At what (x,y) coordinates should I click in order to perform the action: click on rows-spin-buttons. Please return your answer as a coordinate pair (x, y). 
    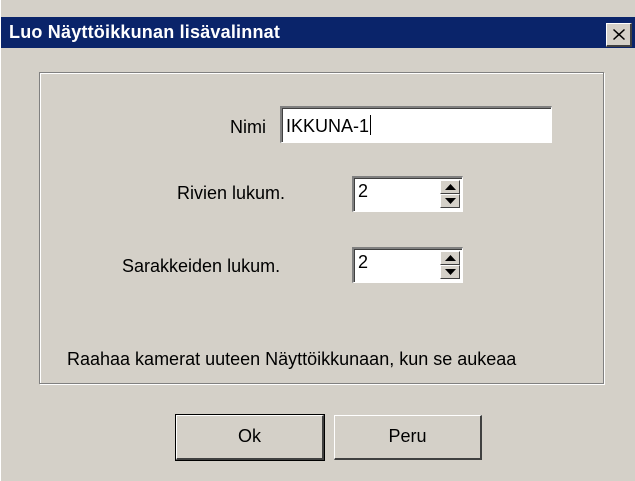
    Looking at the image, I should click on (450, 194).